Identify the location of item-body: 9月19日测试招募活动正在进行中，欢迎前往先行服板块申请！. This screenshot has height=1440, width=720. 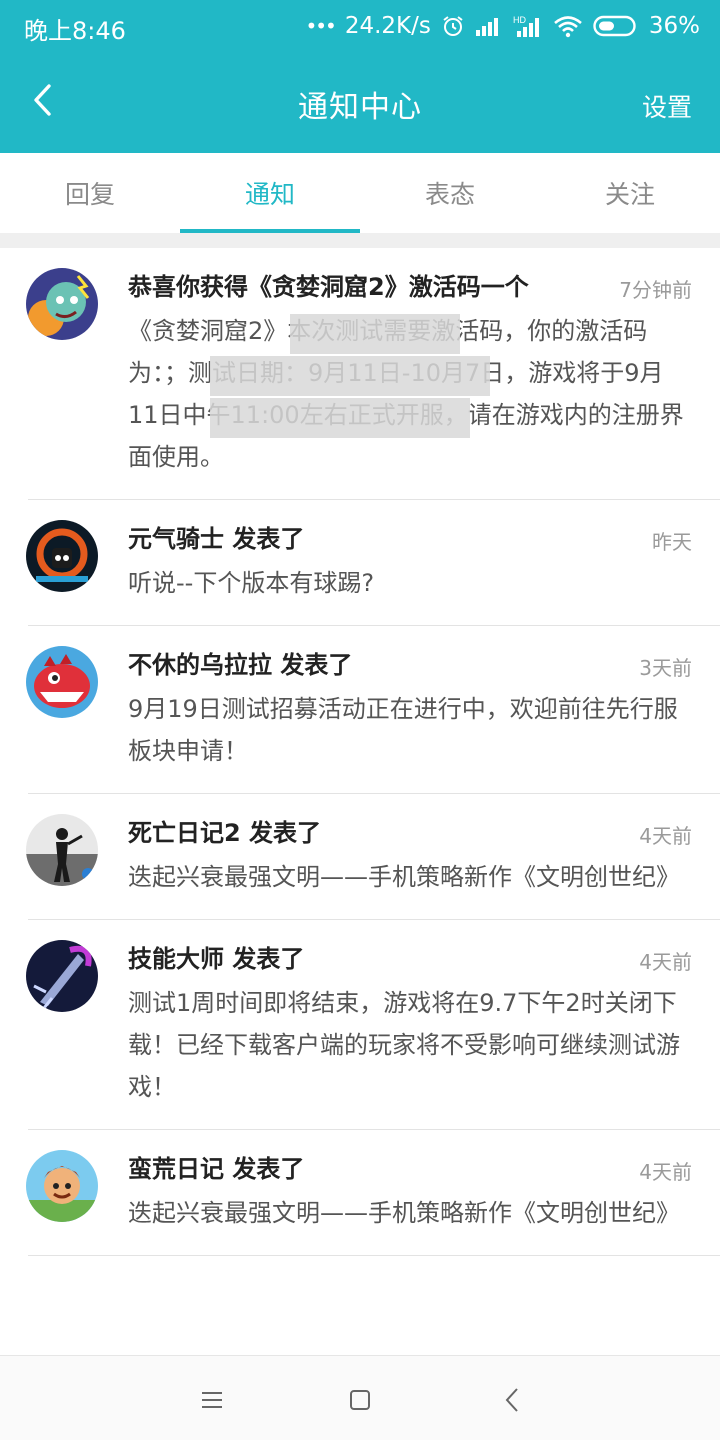
(403, 730).